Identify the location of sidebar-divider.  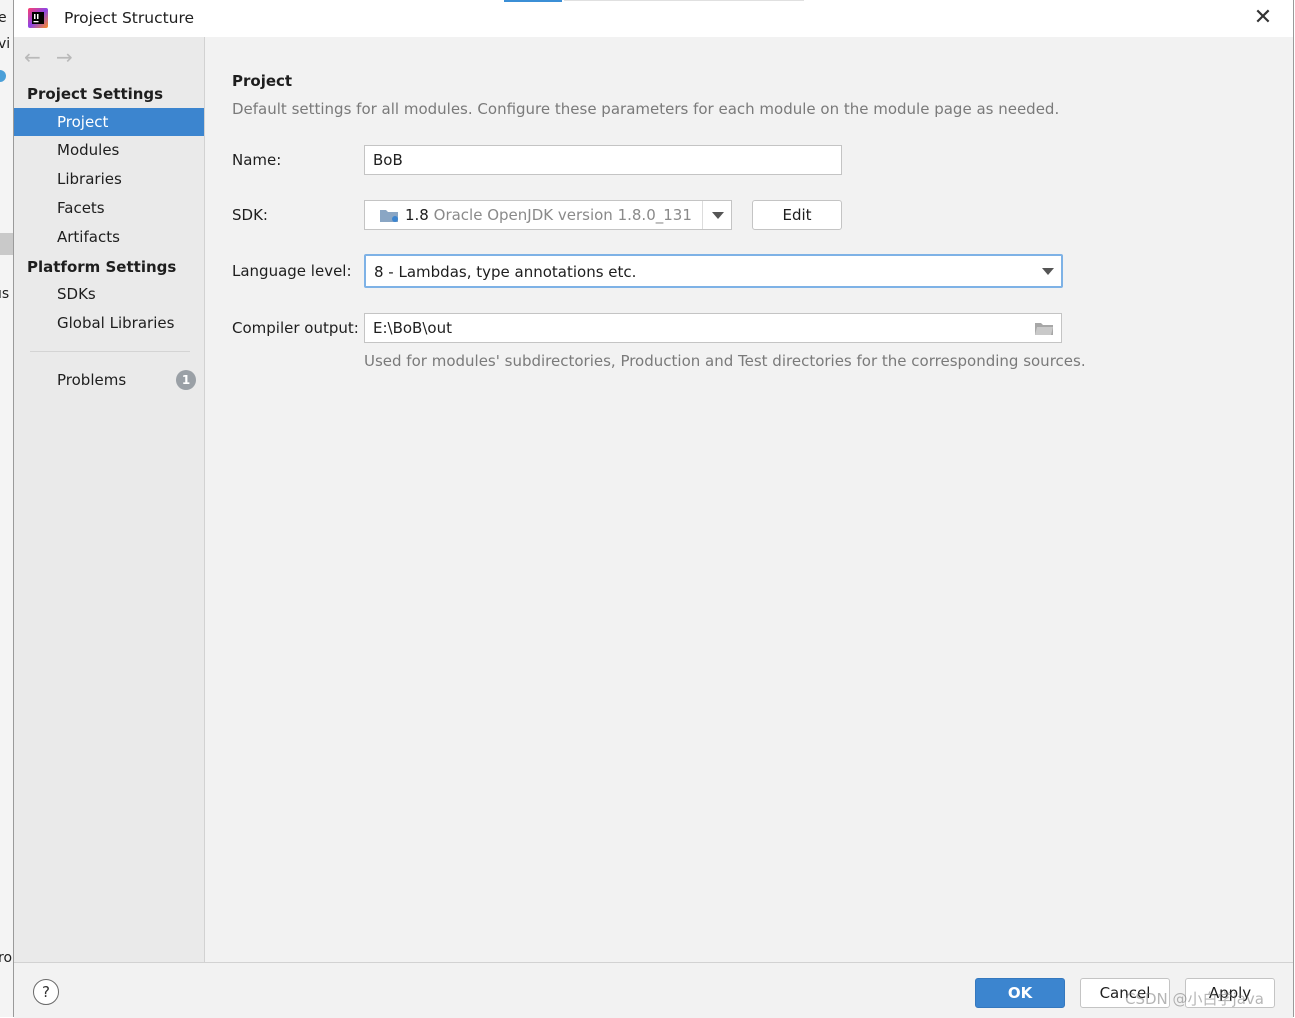
(110, 351).